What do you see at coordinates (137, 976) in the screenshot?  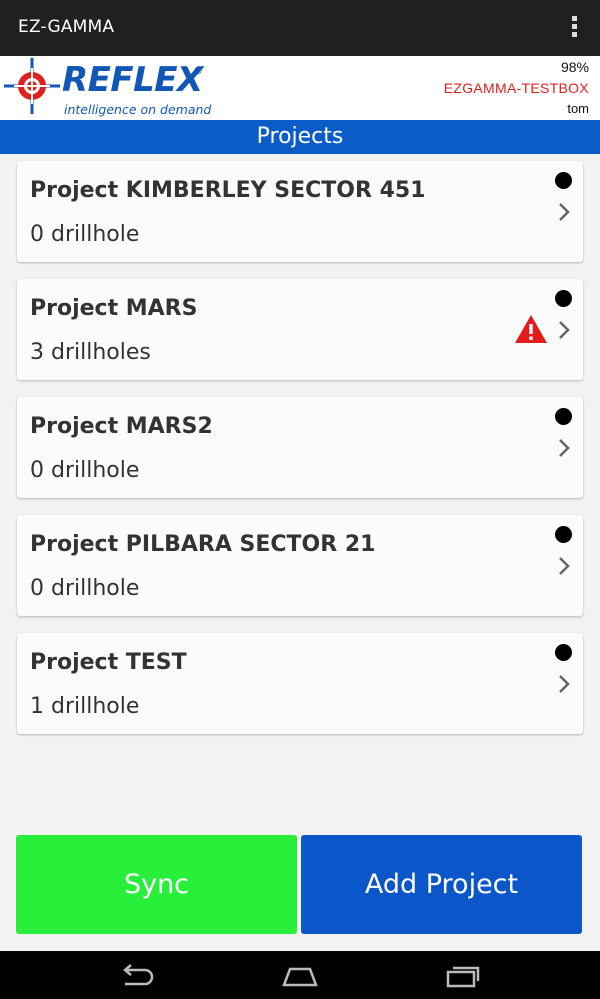 I see `back-icon` at bounding box center [137, 976].